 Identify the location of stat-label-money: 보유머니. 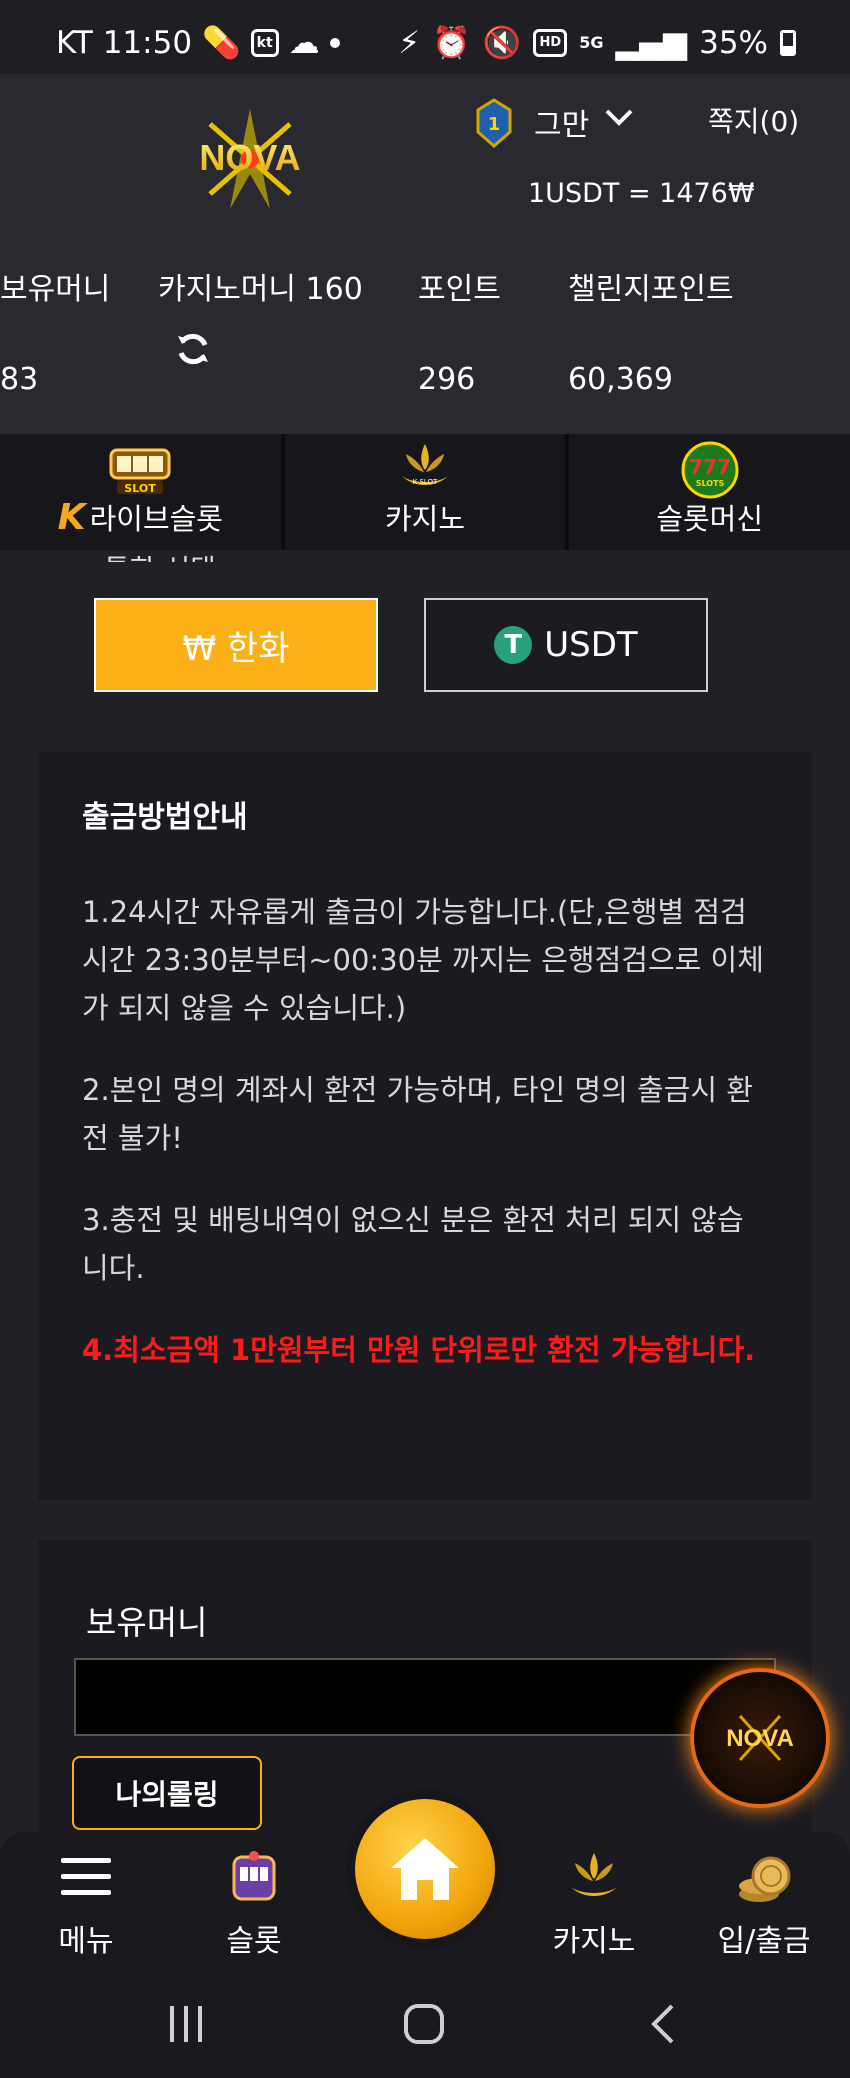
(55, 289).